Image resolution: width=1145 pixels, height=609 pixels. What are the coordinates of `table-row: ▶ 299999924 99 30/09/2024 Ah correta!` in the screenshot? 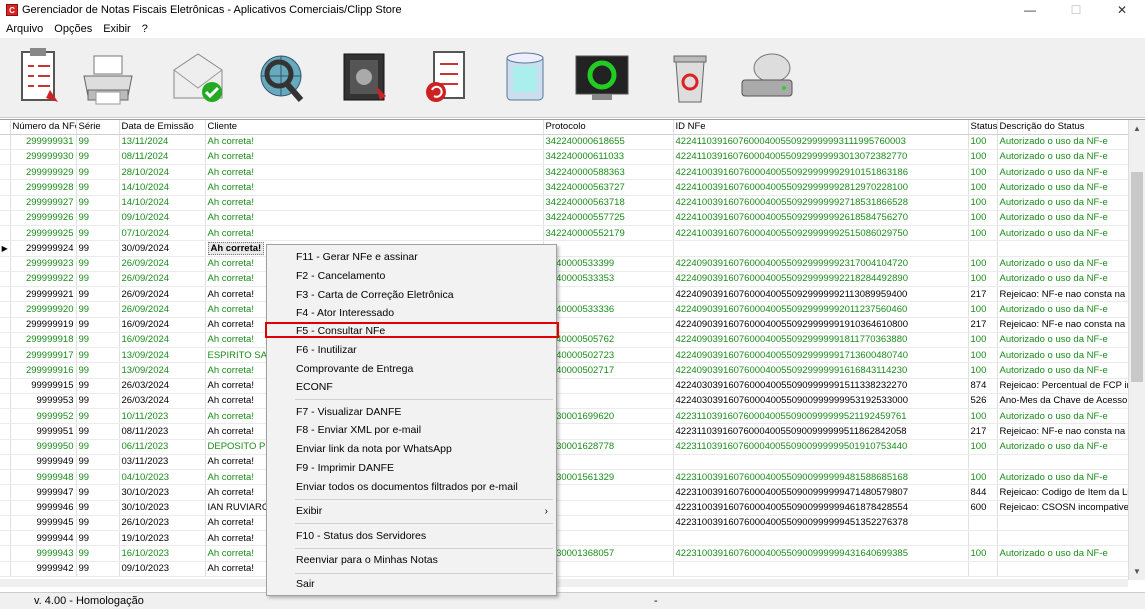 It's located at (564, 248).